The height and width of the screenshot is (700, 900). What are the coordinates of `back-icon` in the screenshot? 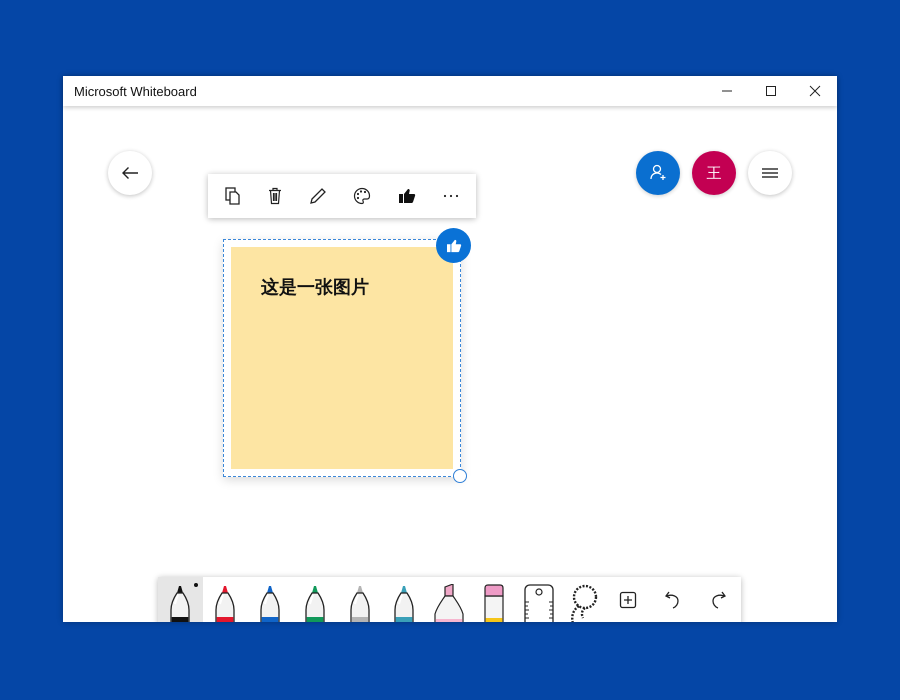 It's located at (130, 173).